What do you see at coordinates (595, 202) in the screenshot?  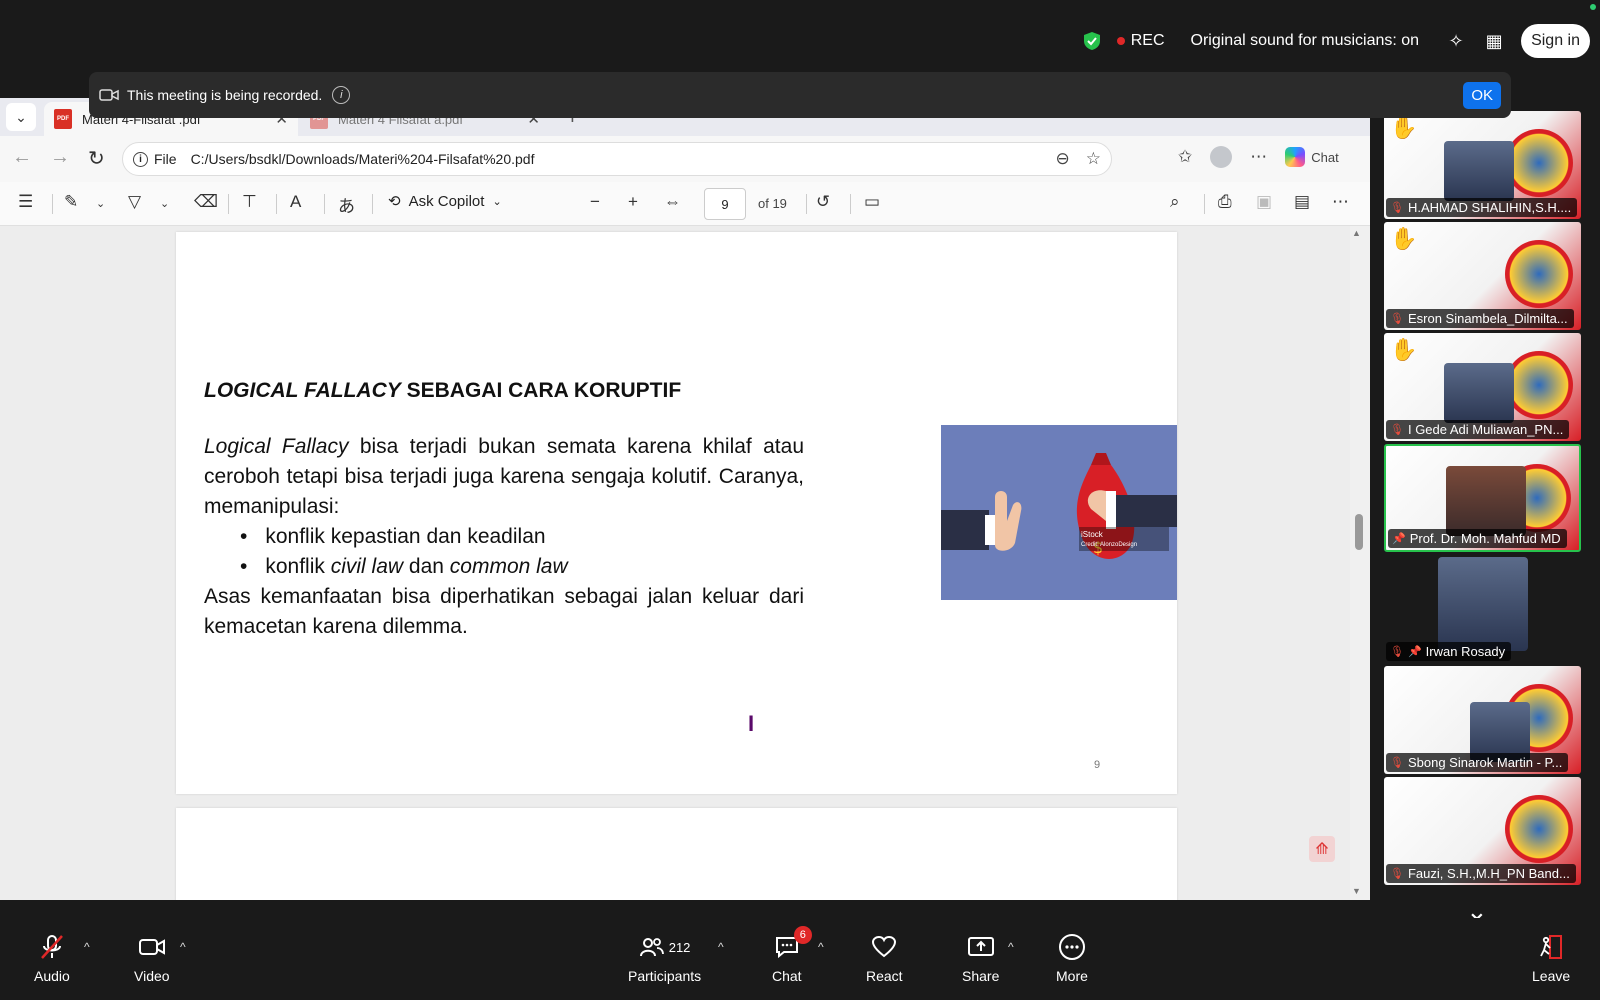 I see `zoom-out-button: −` at bounding box center [595, 202].